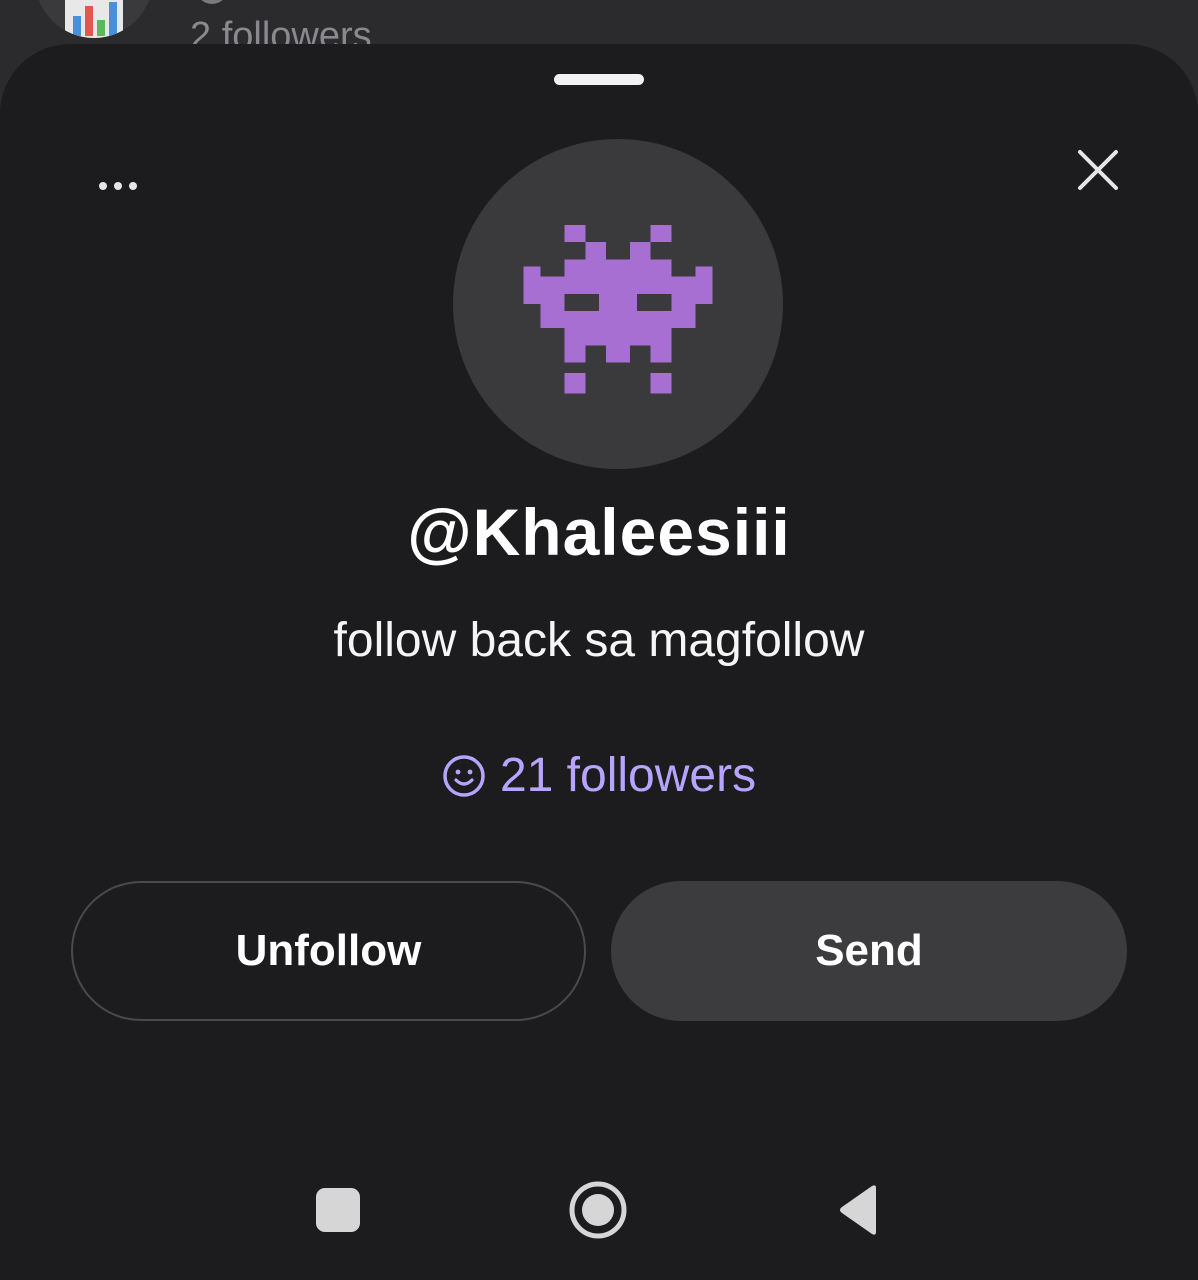  I want to click on background-avatar, so click(94, 19).